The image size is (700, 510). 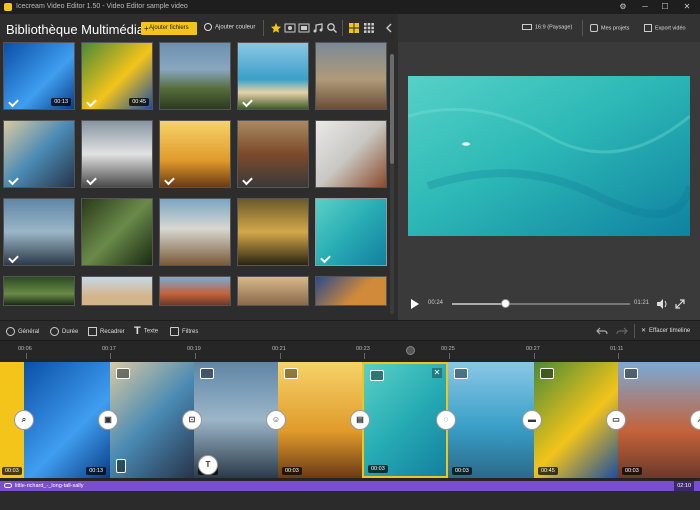 What do you see at coordinates (350, 350) in the screenshot?
I see `timeline-ruler: 00:06 00:17 00:19 00:21 00:23 00:25 00:27 01:11` at bounding box center [350, 350].